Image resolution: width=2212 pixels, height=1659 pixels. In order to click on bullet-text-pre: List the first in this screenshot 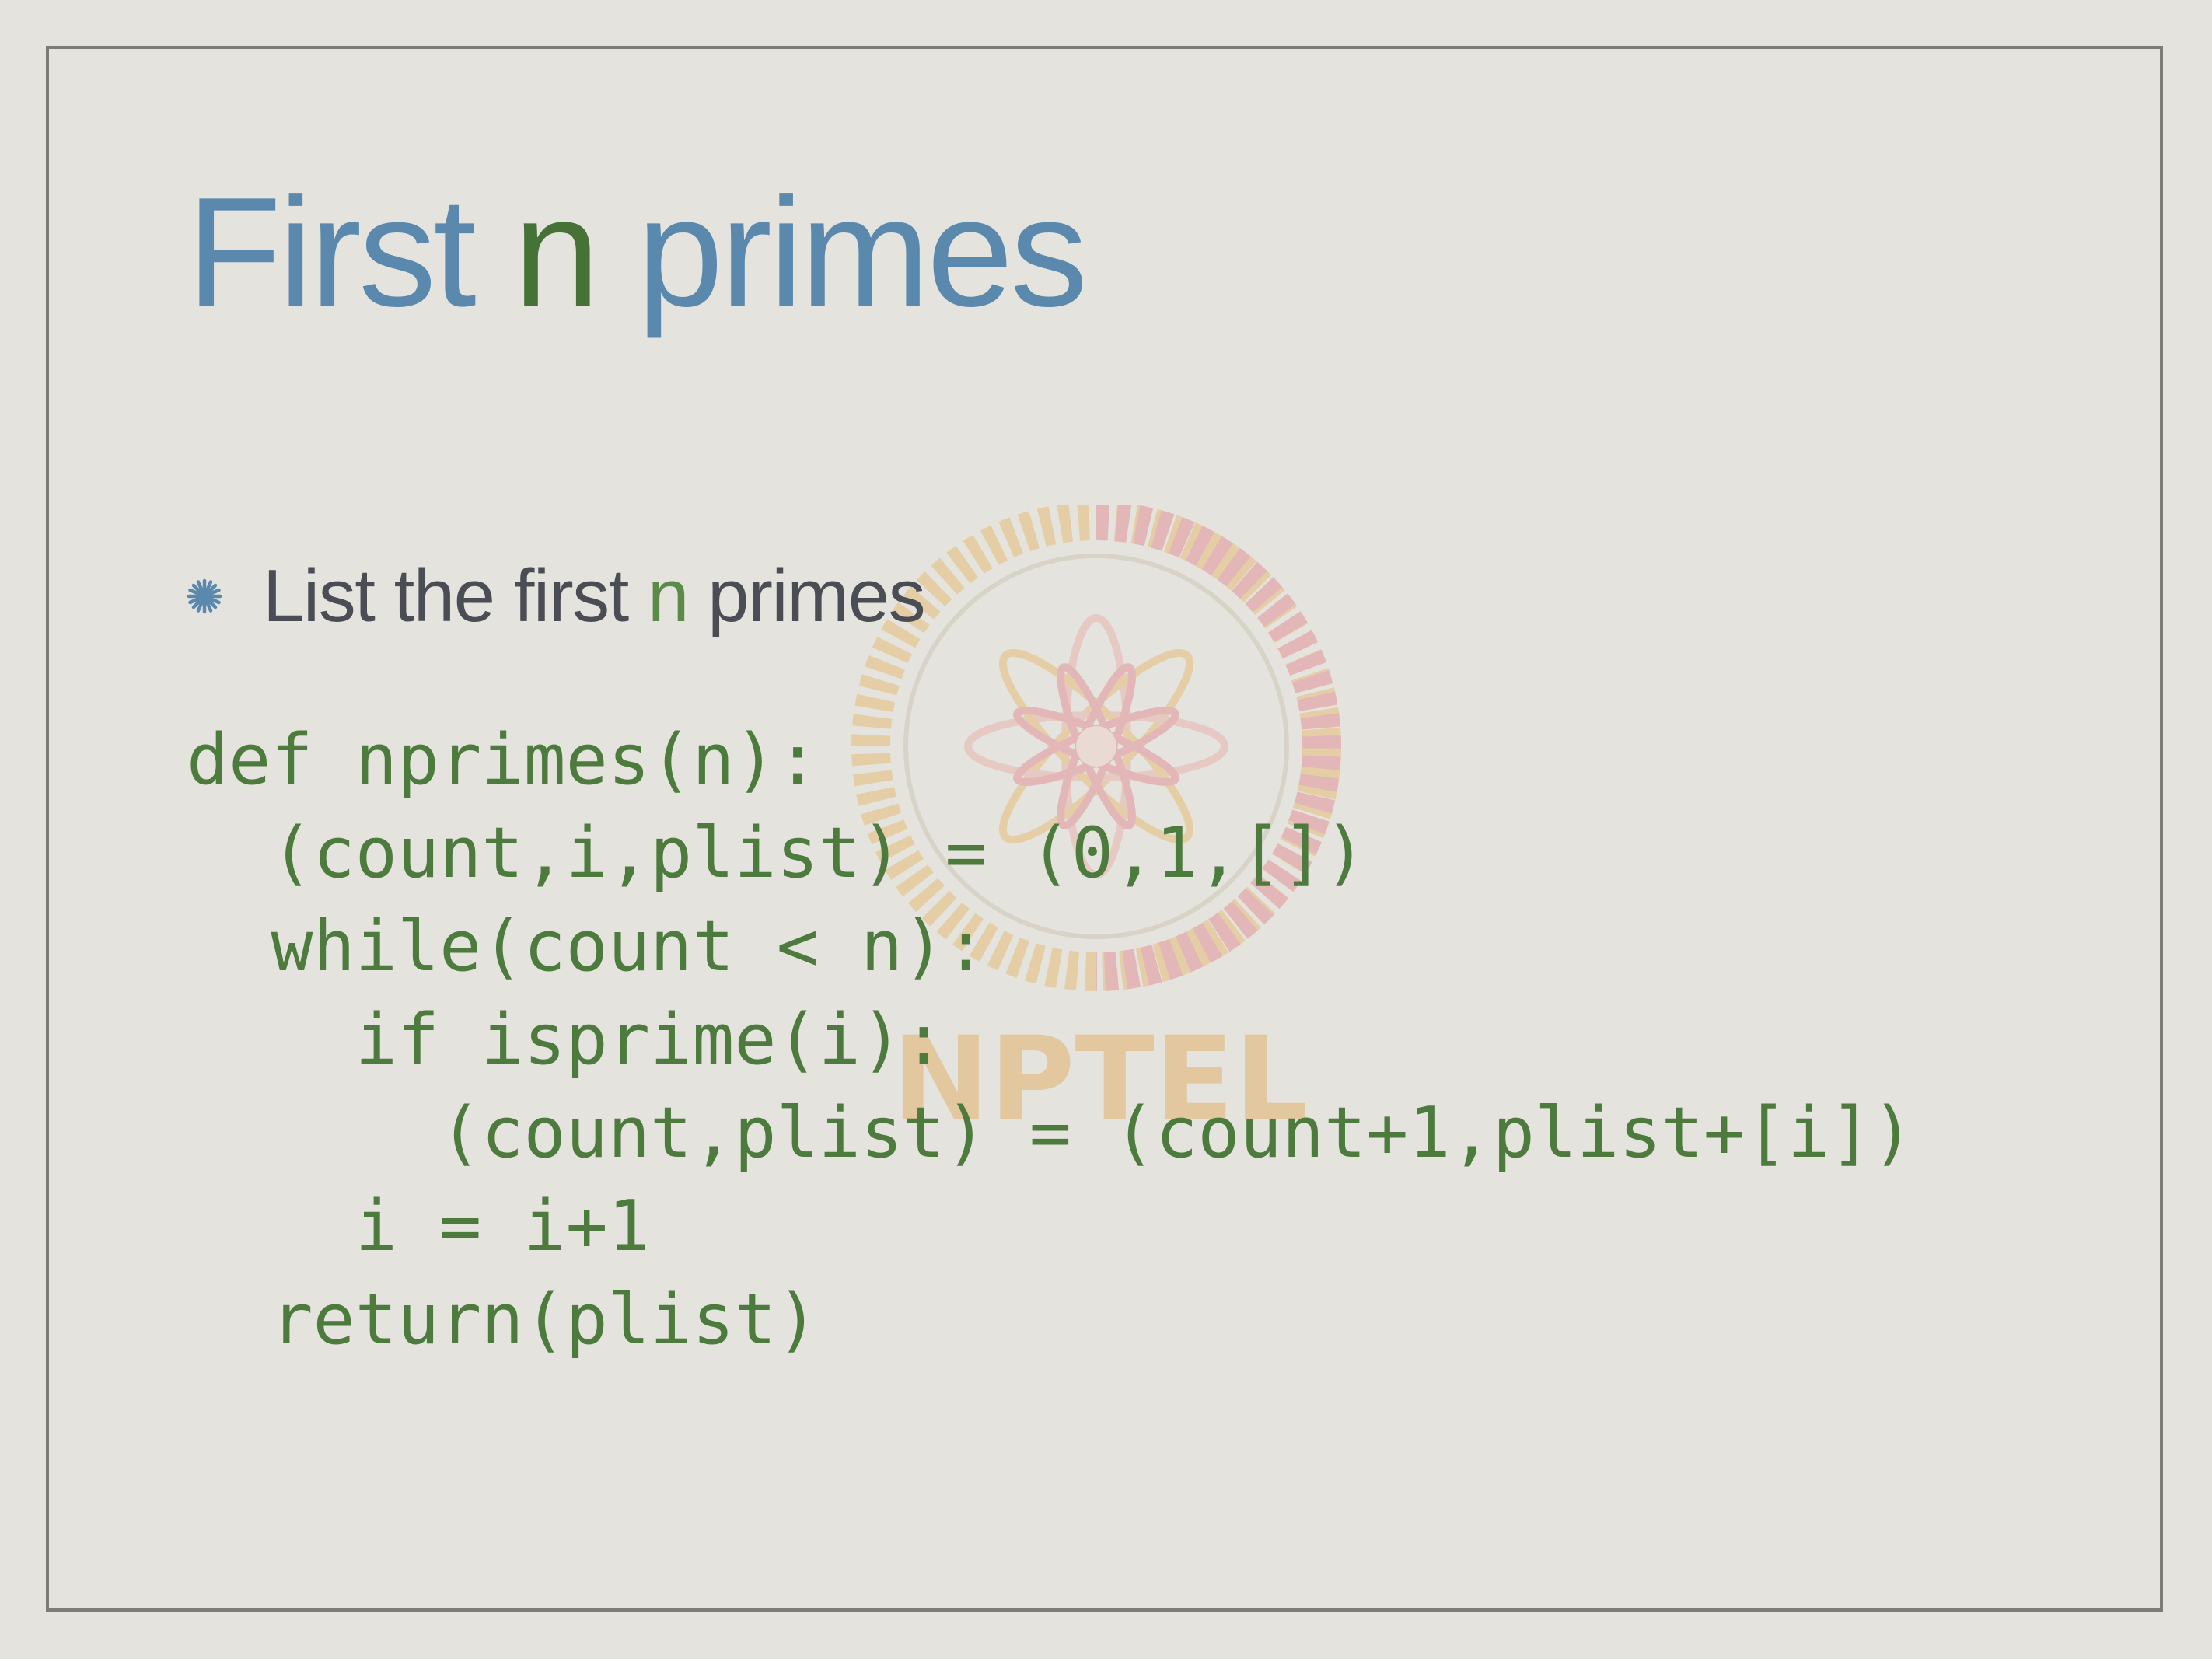, I will do `click(455, 595)`.